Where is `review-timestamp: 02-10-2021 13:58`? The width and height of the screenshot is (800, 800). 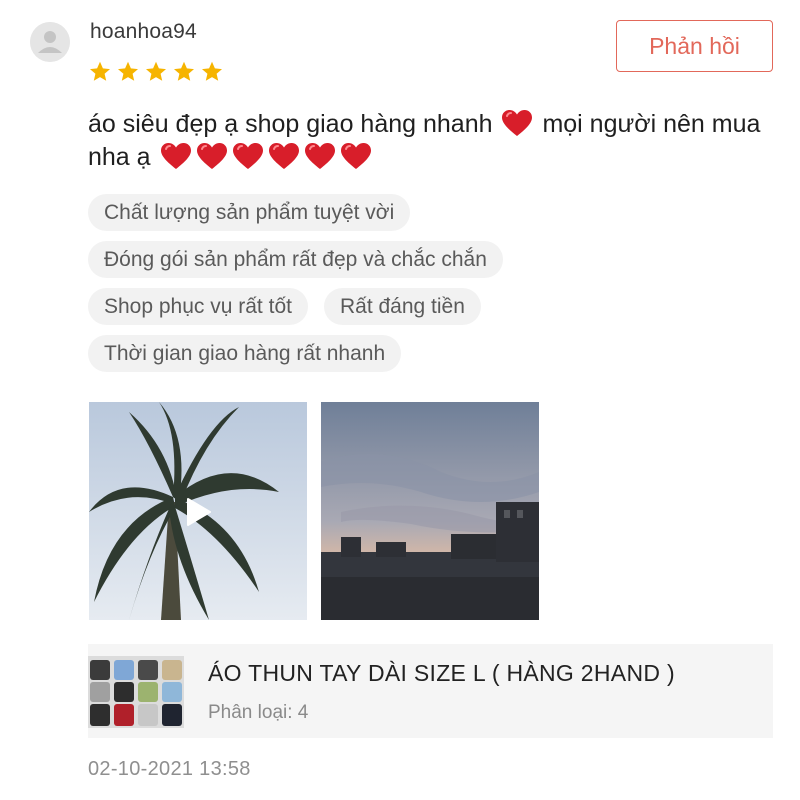 review-timestamp: 02-10-2021 13:58 is located at coordinates (169, 769).